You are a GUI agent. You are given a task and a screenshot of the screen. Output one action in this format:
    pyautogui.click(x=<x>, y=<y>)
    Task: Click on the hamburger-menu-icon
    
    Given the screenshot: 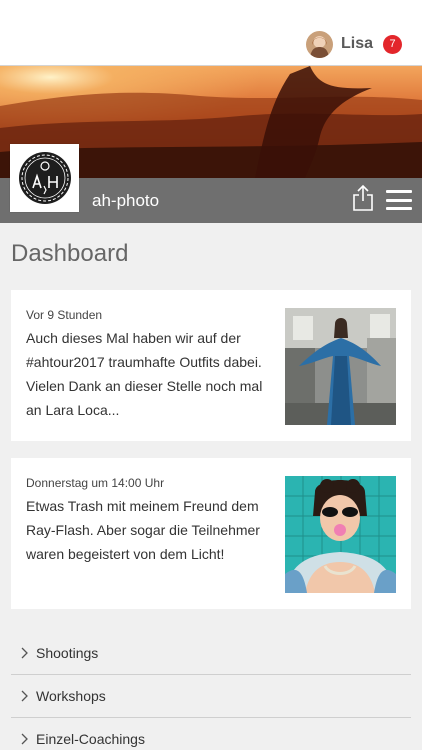 What is the action you would take?
    pyautogui.click(x=399, y=200)
    